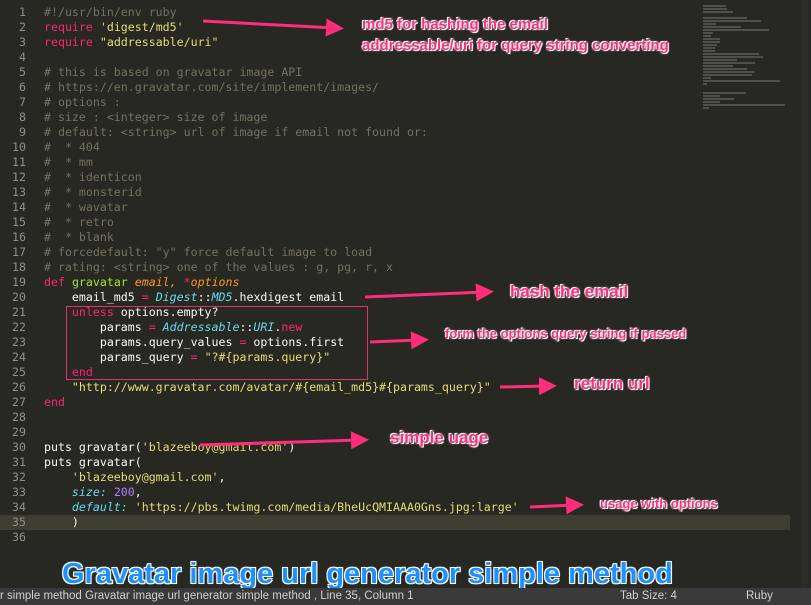  Describe the element at coordinates (566, 333) in the screenshot. I see `annotation-options: form the options query string if passed` at that location.